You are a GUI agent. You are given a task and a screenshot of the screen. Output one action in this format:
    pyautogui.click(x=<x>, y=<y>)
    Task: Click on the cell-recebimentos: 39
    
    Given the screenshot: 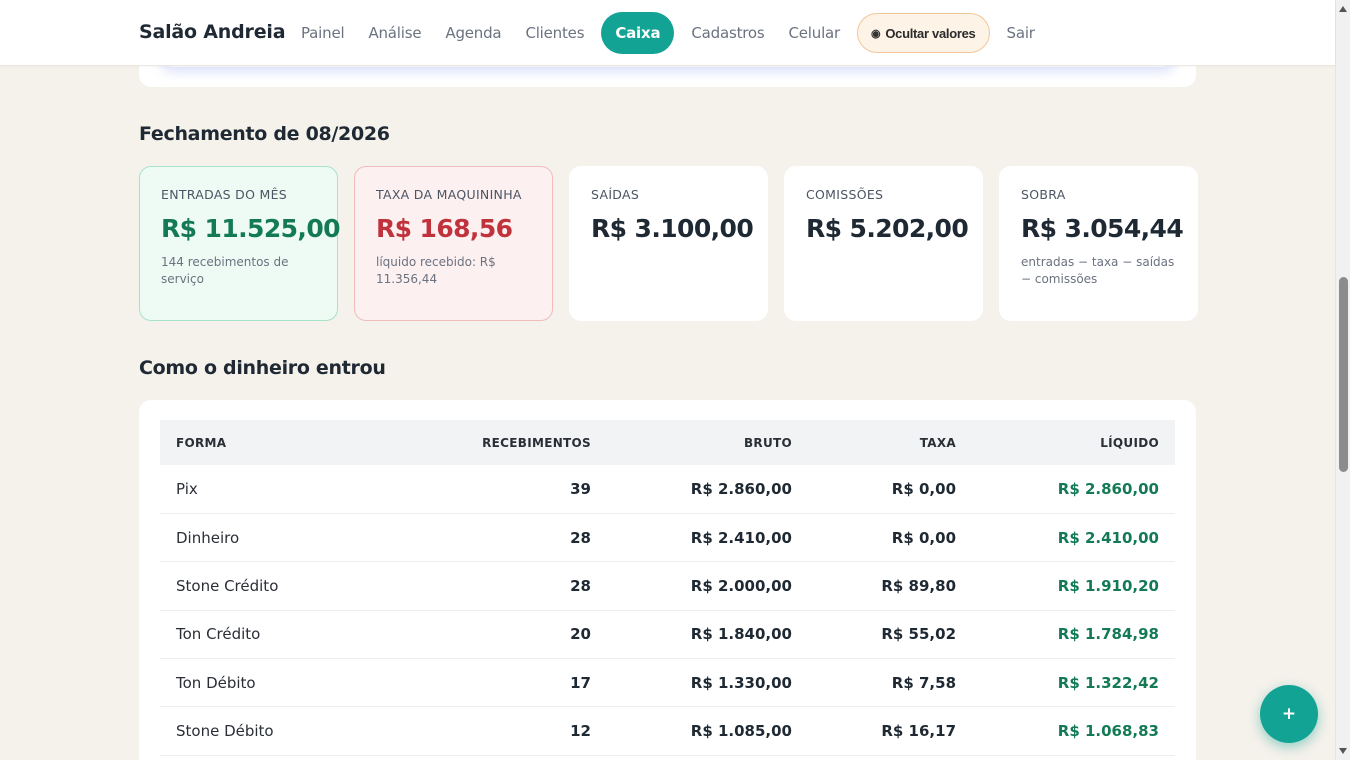 What is the action you would take?
    pyautogui.click(x=513, y=489)
    